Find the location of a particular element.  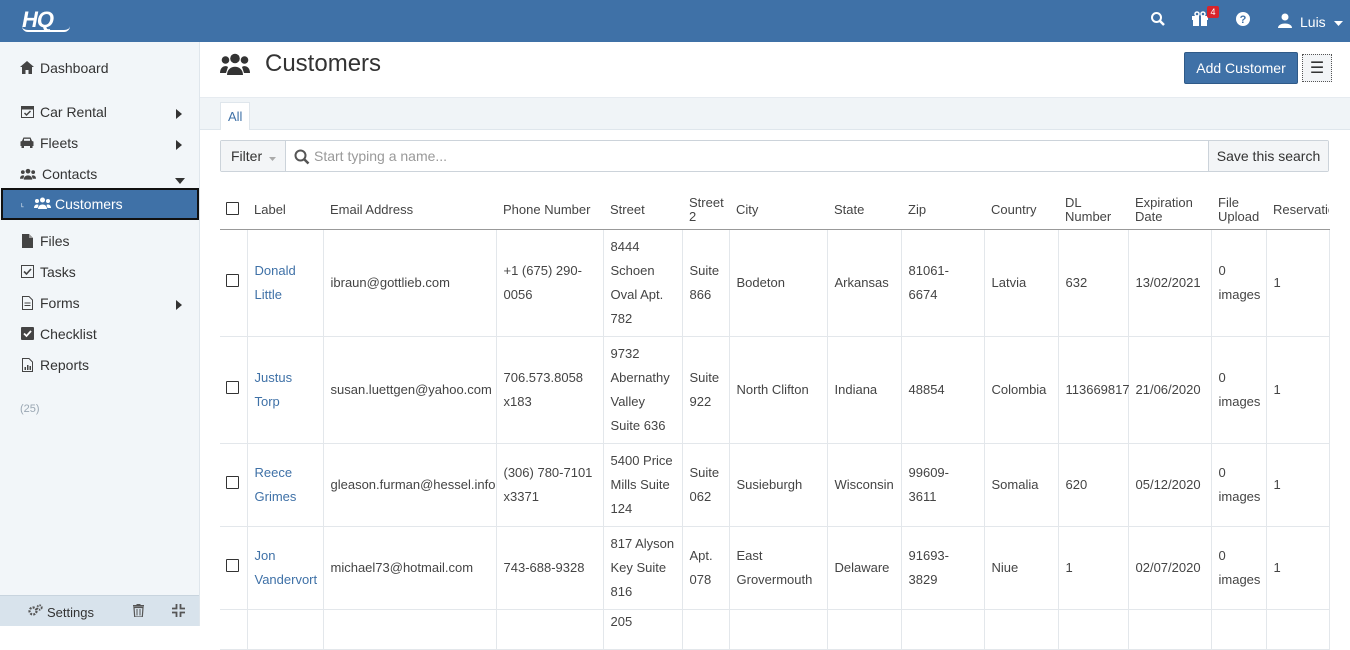

column-header: Email Address is located at coordinates (409, 210).